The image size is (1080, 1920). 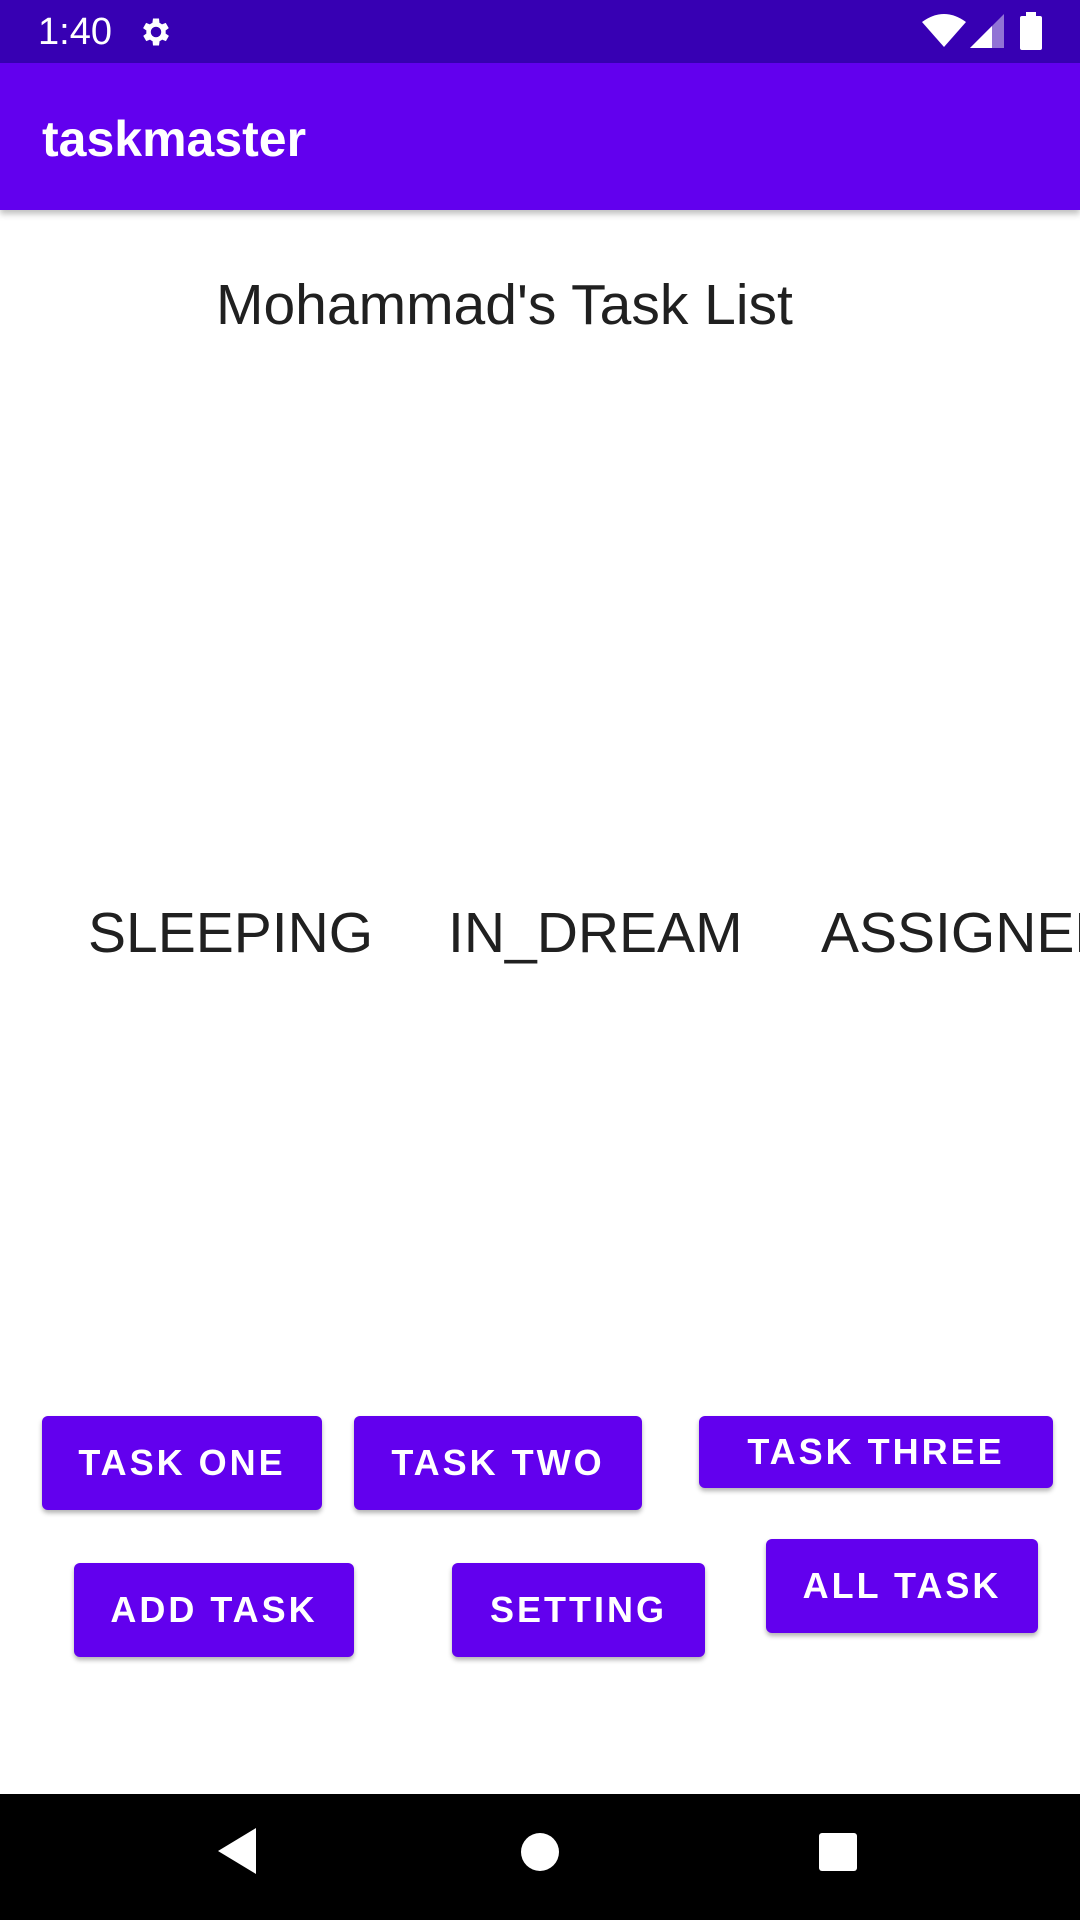 What do you see at coordinates (504, 305) in the screenshot?
I see `page-title: Mohammad's Task List` at bounding box center [504, 305].